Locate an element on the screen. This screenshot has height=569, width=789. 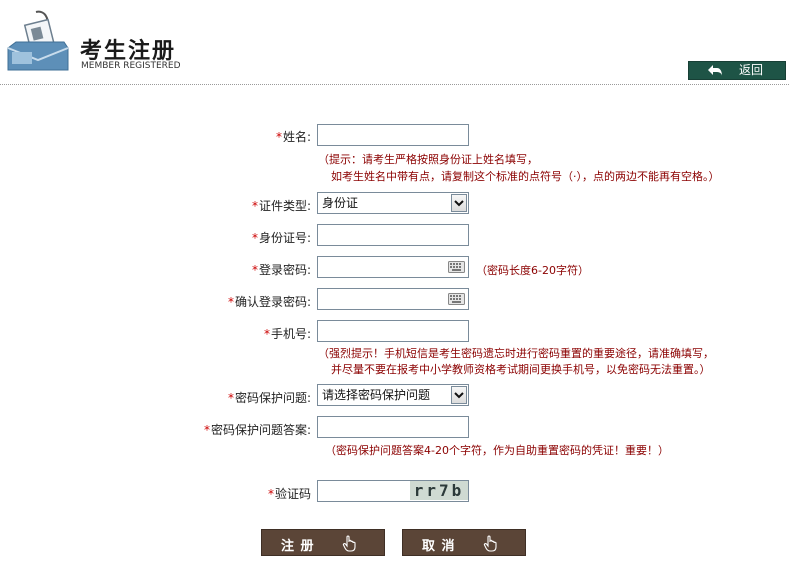
id-type-label: *证件类型: is located at coordinates (281, 205).